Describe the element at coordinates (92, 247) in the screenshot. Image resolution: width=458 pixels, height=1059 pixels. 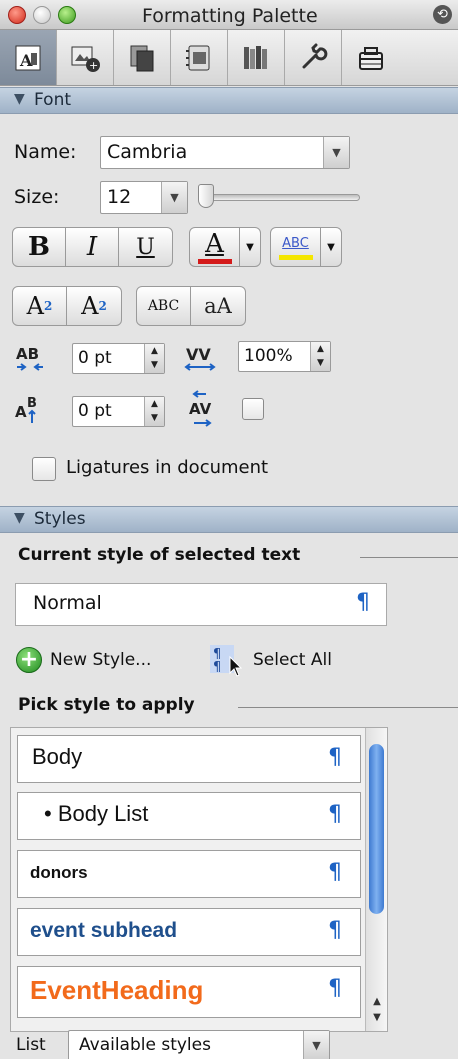
I see `italic-button: I` at that location.